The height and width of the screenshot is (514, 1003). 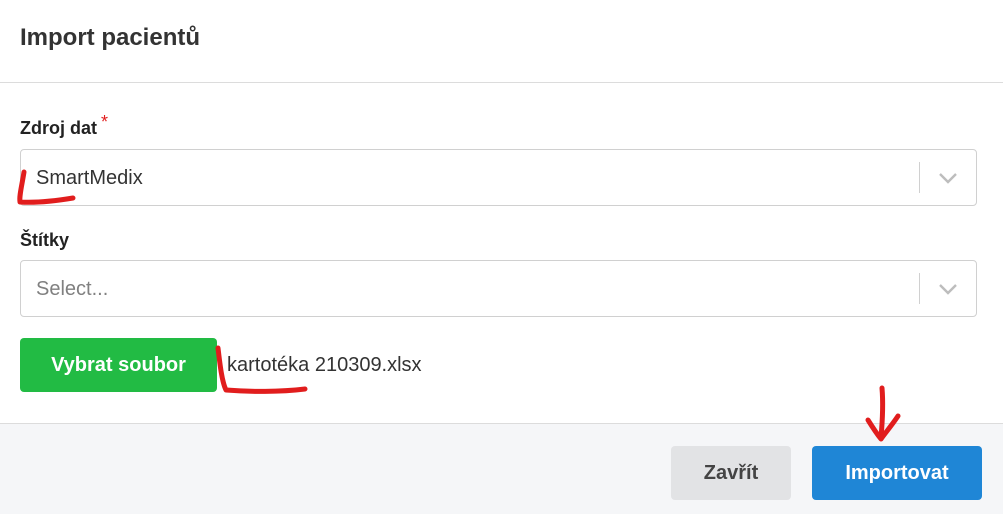 I want to click on source-label: Zdroj dat *, so click(x=64, y=125).